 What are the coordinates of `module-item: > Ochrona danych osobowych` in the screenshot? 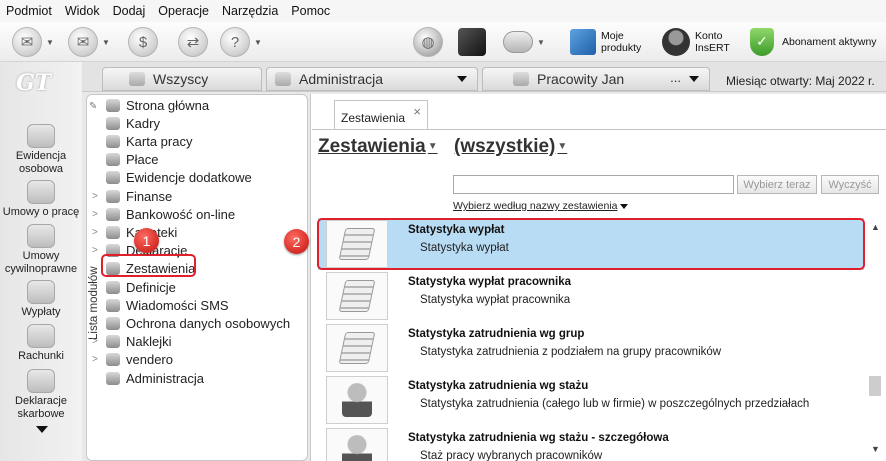 It's located at (191, 323).